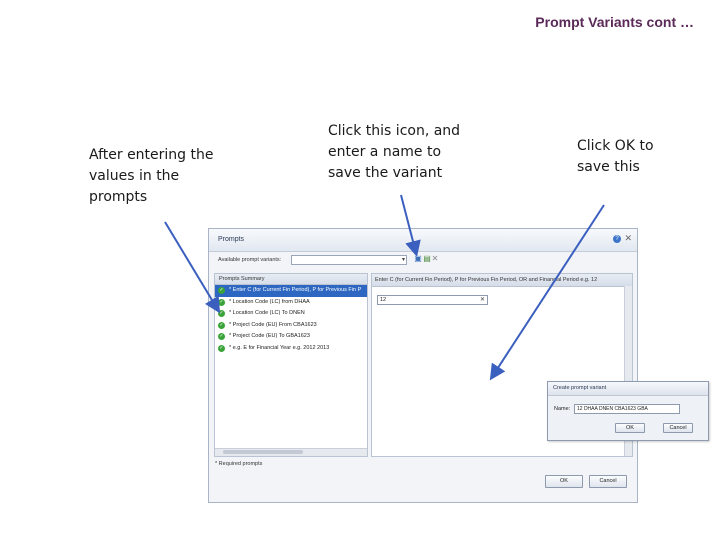  Describe the element at coordinates (547, 292) in the screenshot. I see `arrow-to-ok-button` at that location.